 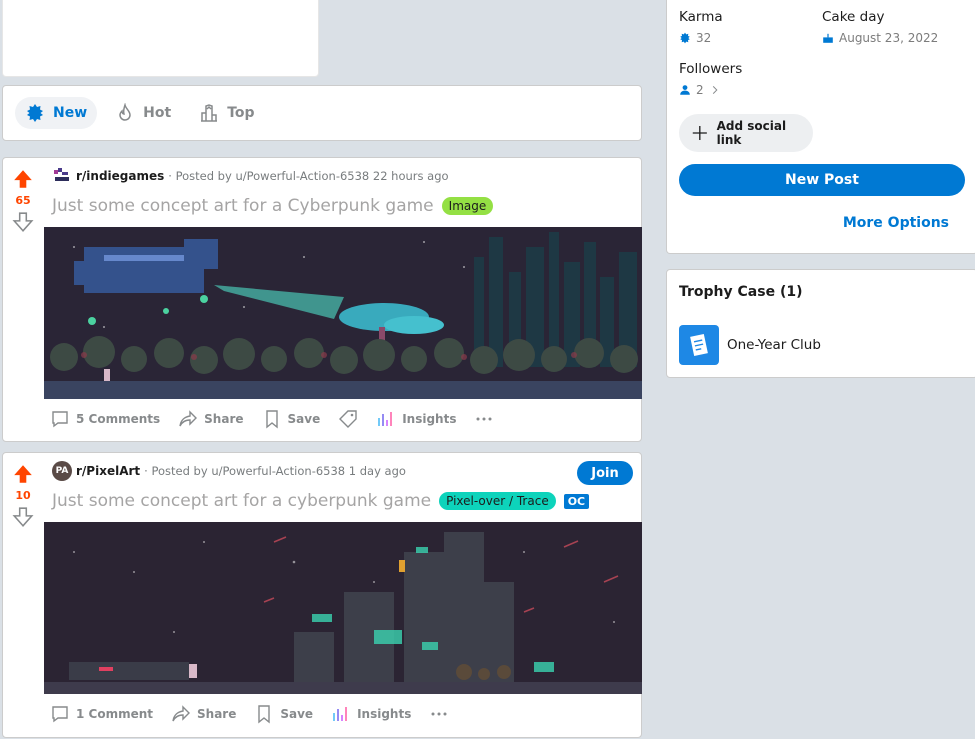 What do you see at coordinates (241, 113) in the screenshot?
I see `sort-top-label: Top` at bounding box center [241, 113].